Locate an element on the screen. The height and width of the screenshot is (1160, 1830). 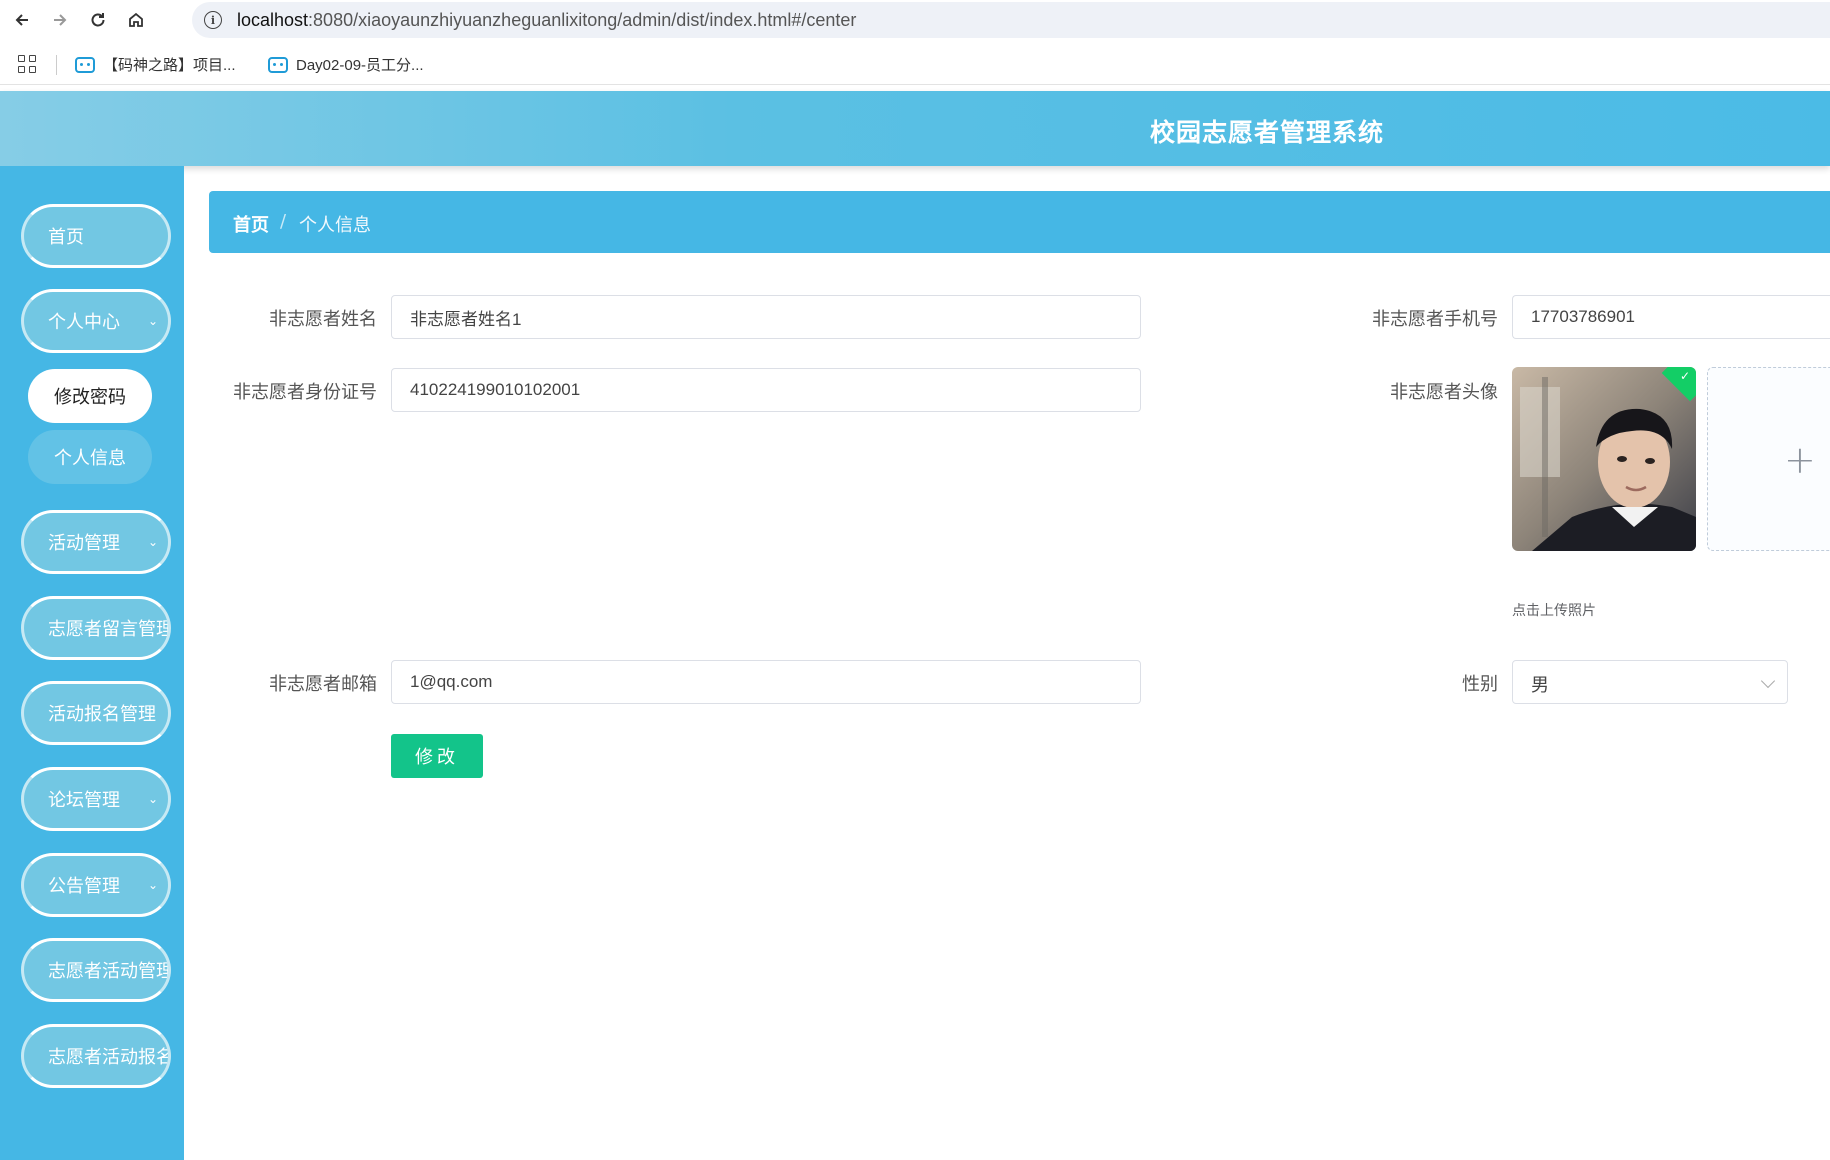
upload-hint: 点击上传照片 is located at coordinates (1554, 611).